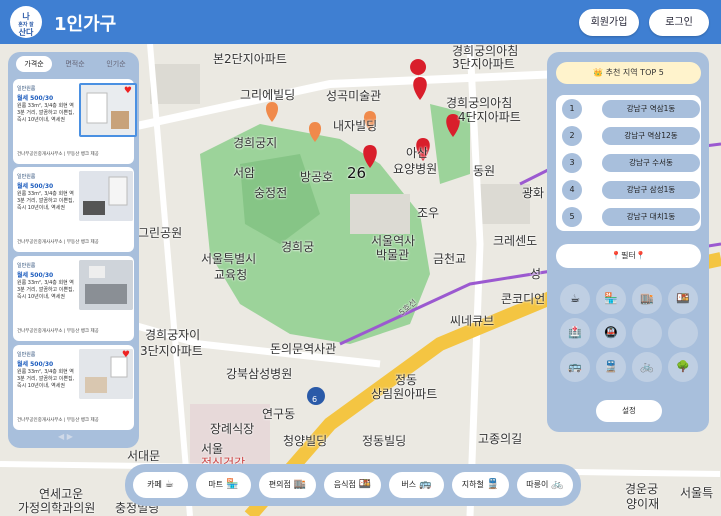 The width and height of the screenshot is (721, 516). What do you see at coordinates (279, 484) in the screenshot?
I see `category-label: 편의점` at bounding box center [279, 484].